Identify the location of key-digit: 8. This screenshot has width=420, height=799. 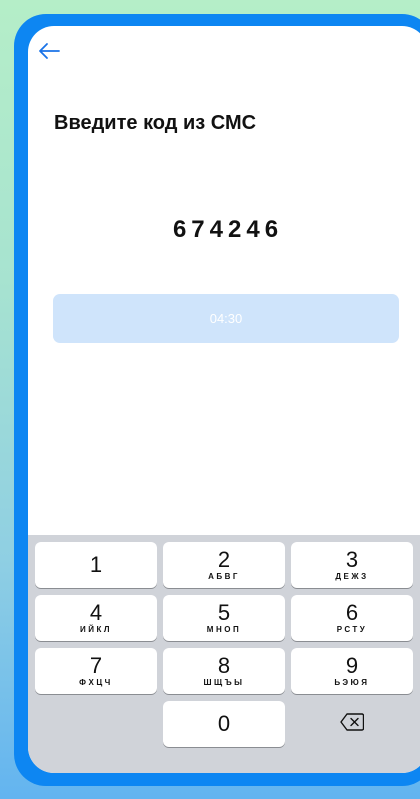
(224, 665).